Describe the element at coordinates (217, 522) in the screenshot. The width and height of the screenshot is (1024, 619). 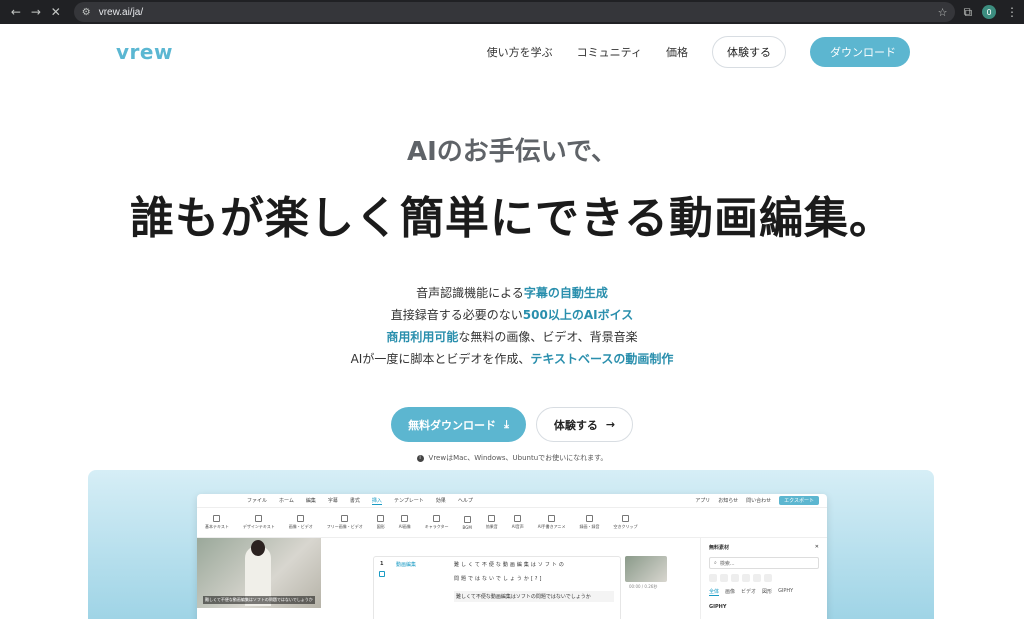
I see `tool-basic-text: 基本テキスト` at that location.